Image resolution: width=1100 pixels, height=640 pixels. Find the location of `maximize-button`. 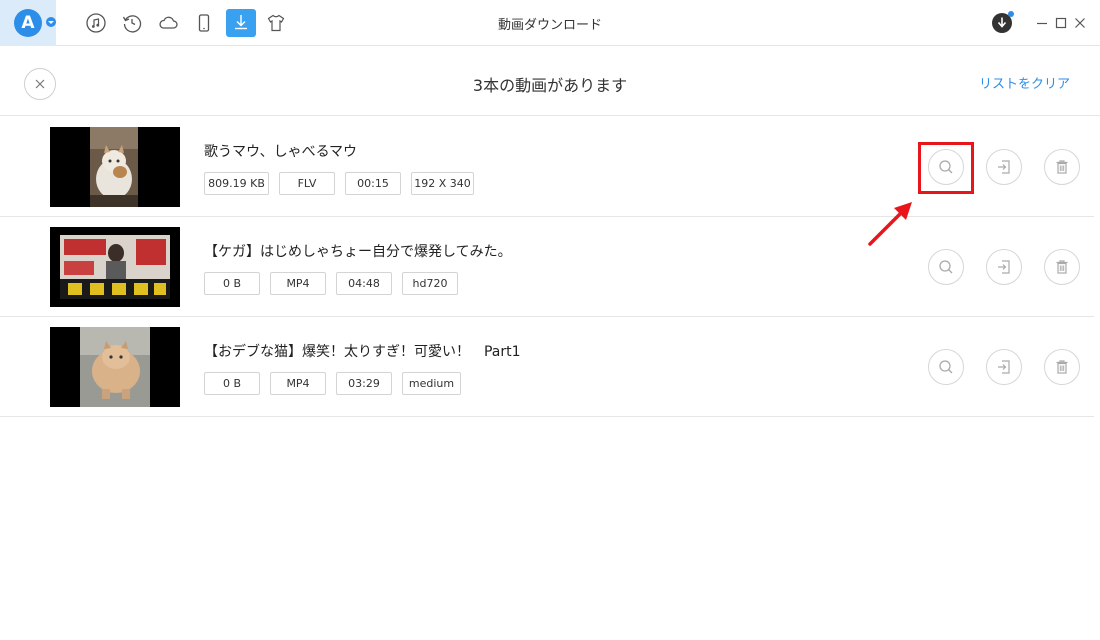

maximize-button is located at coordinates (1061, 23).